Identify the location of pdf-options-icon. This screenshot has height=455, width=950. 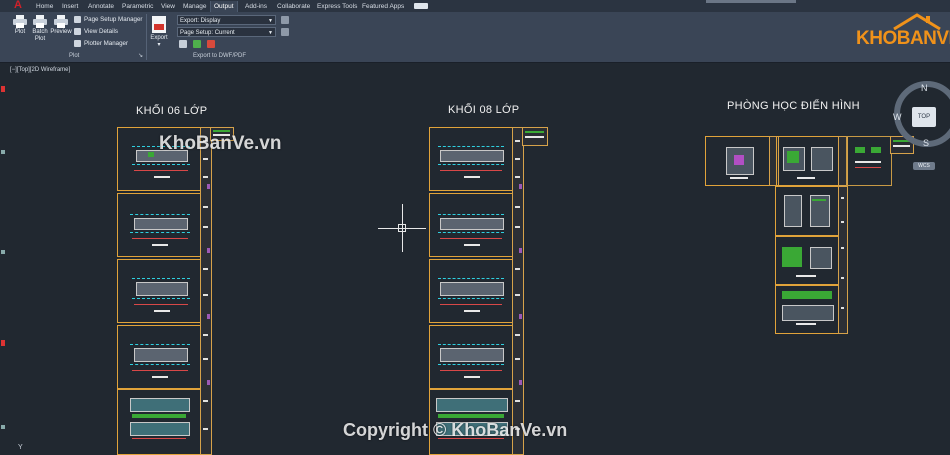
(211, 44).